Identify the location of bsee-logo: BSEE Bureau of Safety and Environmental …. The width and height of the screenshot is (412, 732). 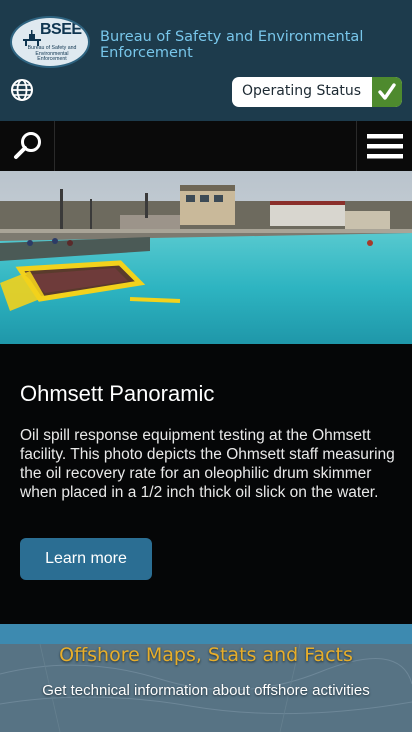
(50, 42).